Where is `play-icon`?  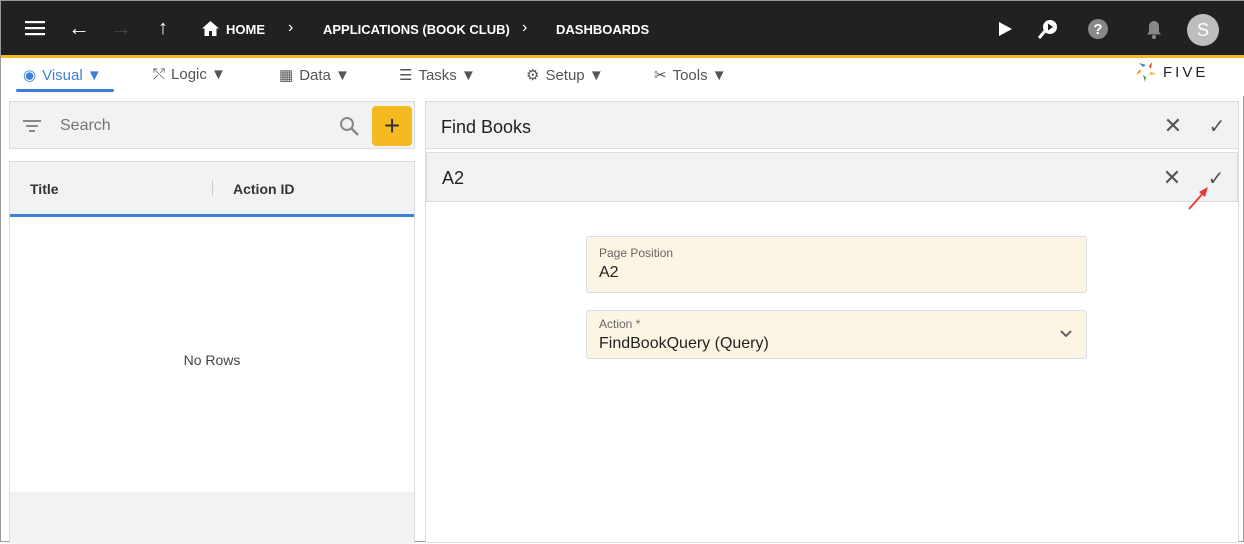
play-icon is located at coordinates (1005, 29).